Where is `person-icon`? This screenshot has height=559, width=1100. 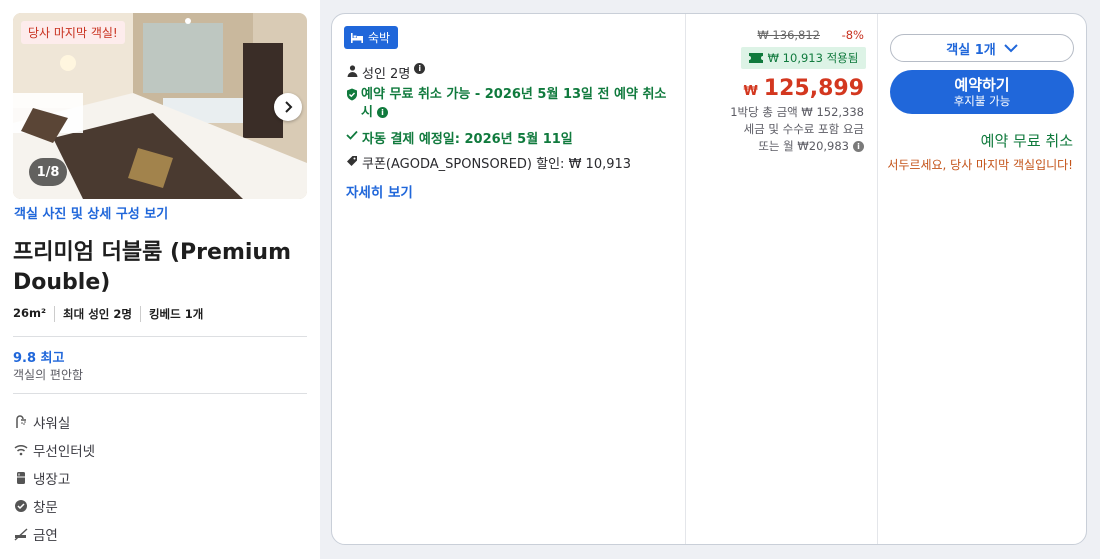
person-icon is located at coordinates (352, 71).